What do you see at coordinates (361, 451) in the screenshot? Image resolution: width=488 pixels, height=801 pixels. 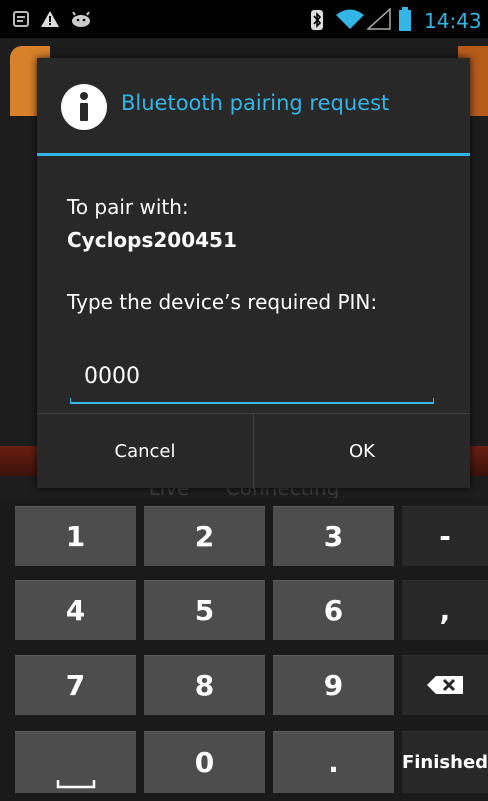 I see `ok-button: OK` at bounding box center [361, 451].